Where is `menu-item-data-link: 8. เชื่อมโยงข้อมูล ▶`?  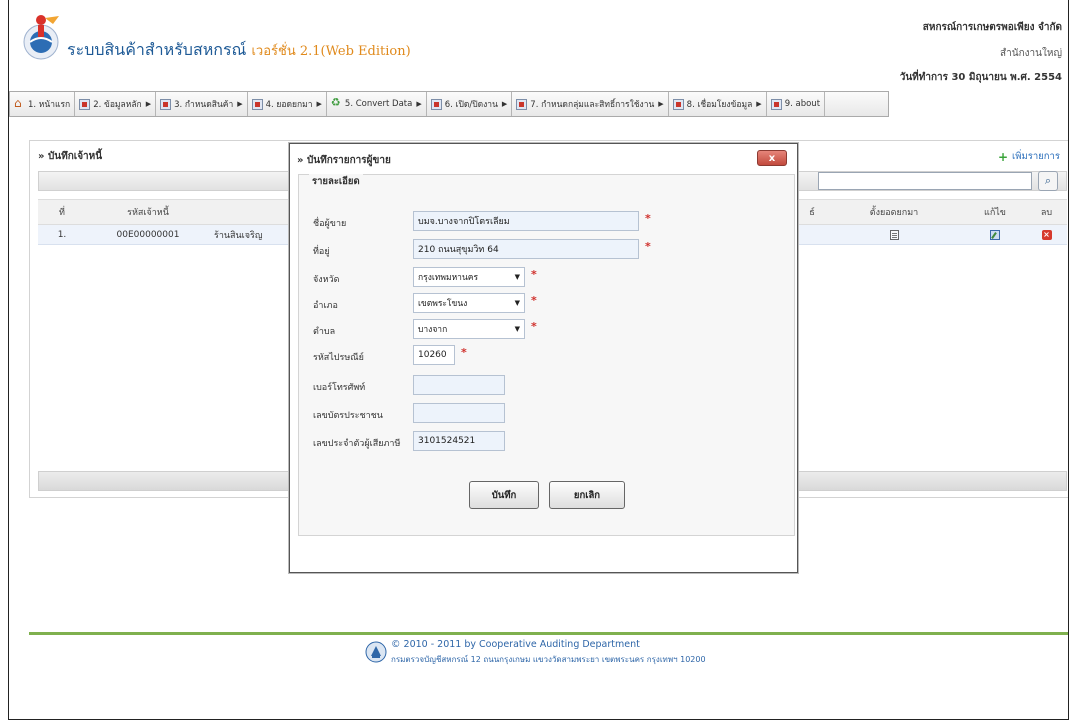 menu-item-data-link: 8. เชื่อมโยงข้อมูล ▶ is located at coordinates (718, 104).